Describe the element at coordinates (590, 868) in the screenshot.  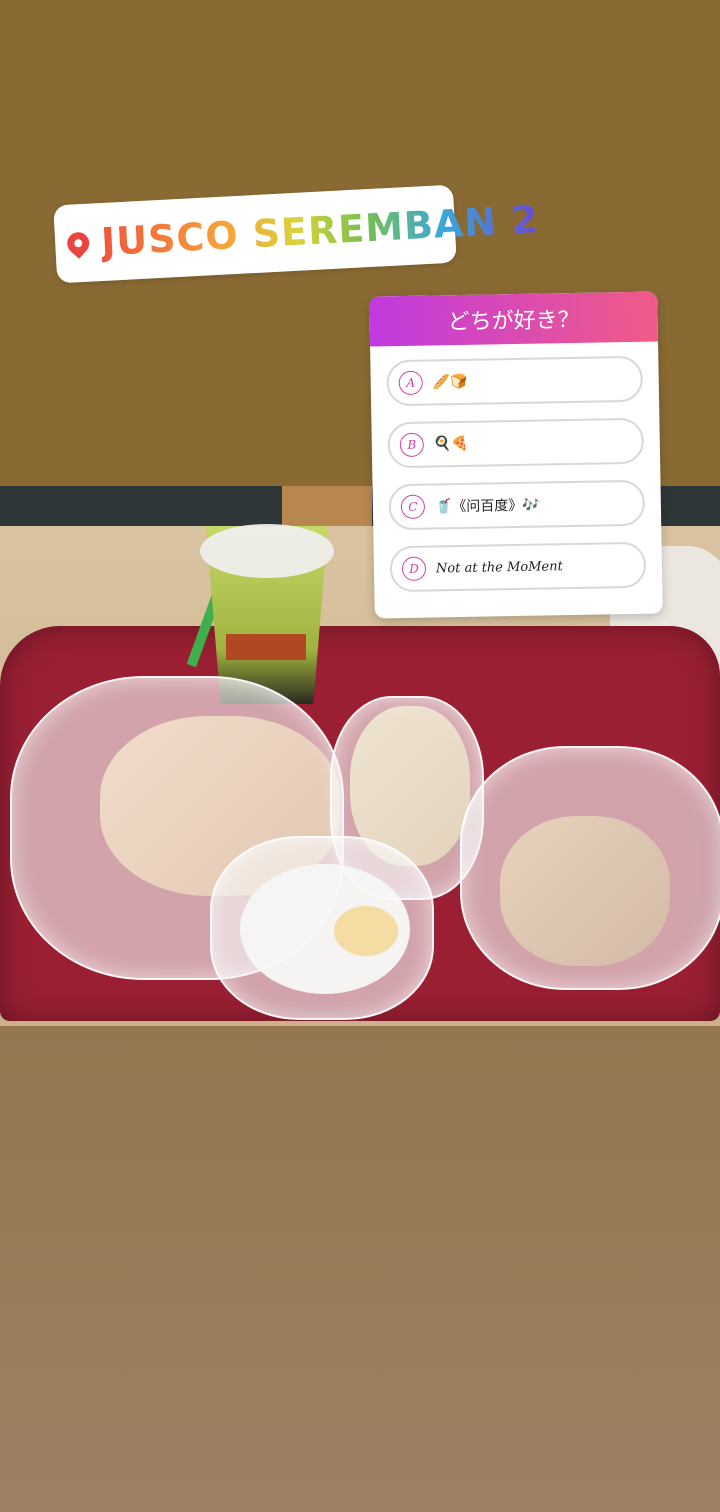
I see `plastic-bag-right-front` at that location.